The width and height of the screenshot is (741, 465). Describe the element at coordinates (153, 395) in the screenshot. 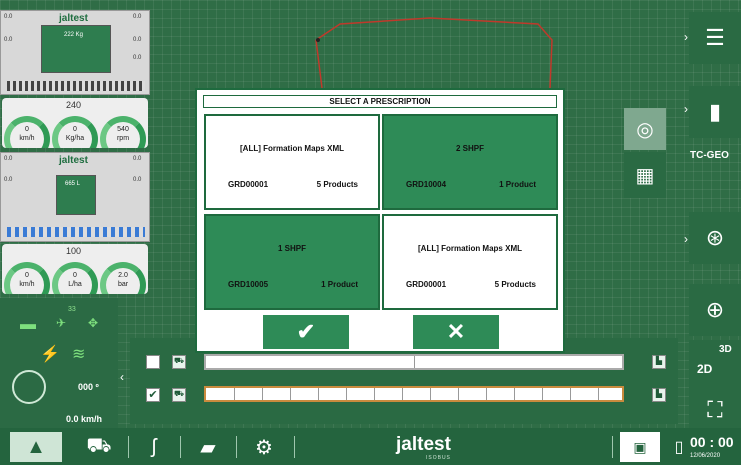

I see `section-row-2-checkbox: ✔` at that location.